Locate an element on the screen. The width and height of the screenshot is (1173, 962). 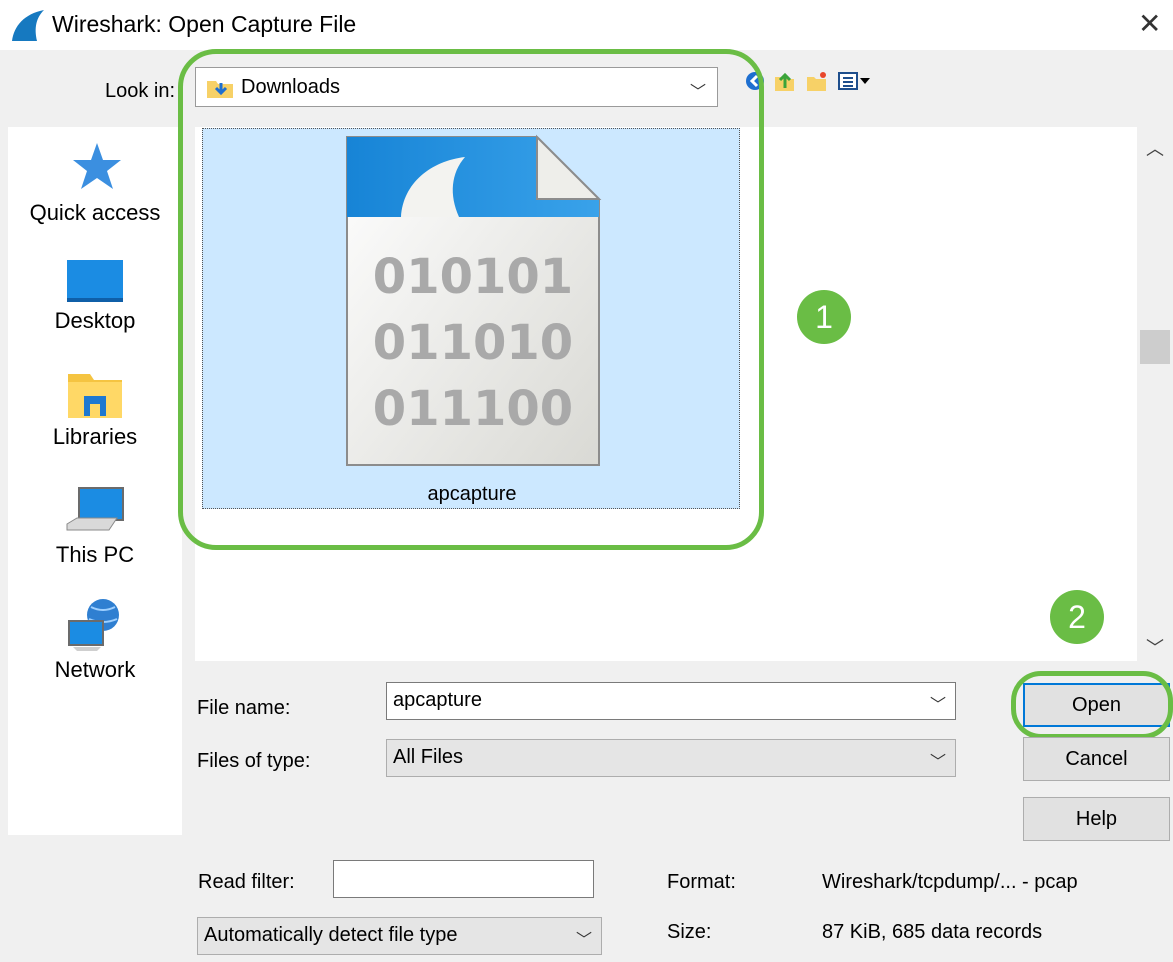
detect-file-type-dropdown: Automatically detect file type ﹀ is located at coordinates (399, 936).